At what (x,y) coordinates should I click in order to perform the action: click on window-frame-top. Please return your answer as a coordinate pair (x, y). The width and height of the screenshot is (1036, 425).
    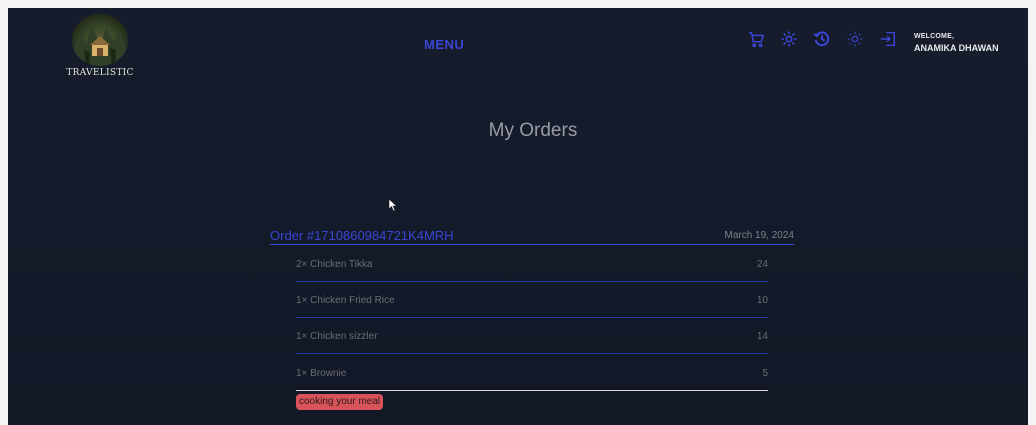
    Looking at the image, I should click on (518, 4).